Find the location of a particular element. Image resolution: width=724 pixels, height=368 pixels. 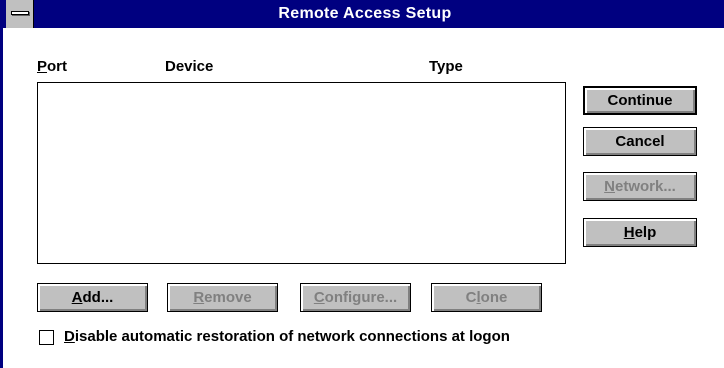

clone-button: Cl one is located at coordinates (486, 297).